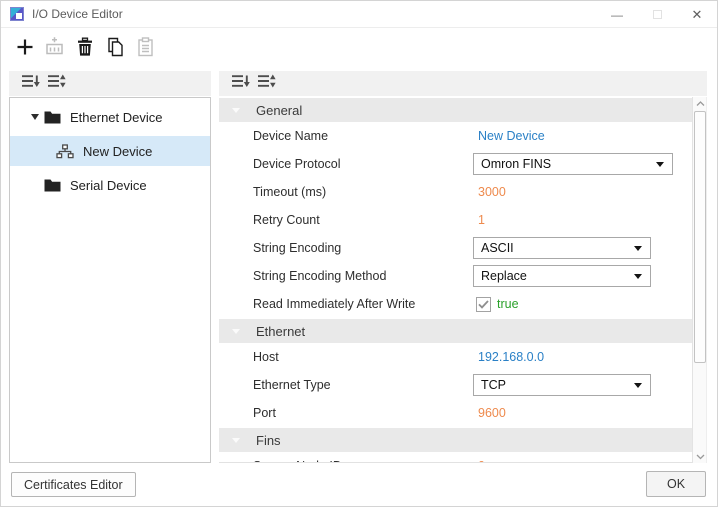 The width and height of the screenshot is (718, 507). I want to click on vertical-scrollbar, so click(699, 280).